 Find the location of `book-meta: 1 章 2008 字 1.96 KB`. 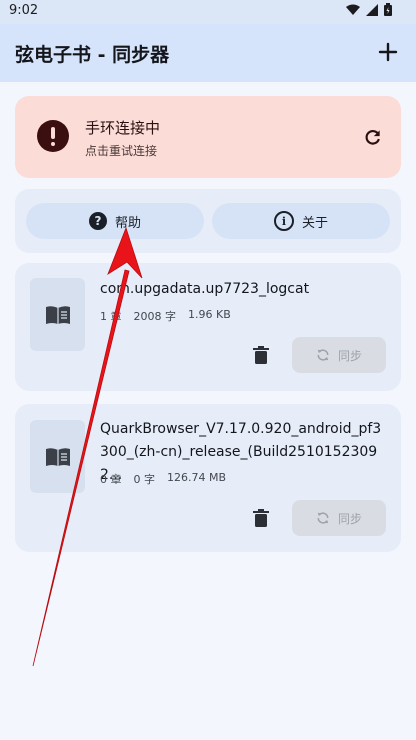

book-meta: 1 章 2008 字 1.96 KB is located at coordinates (165, 316).